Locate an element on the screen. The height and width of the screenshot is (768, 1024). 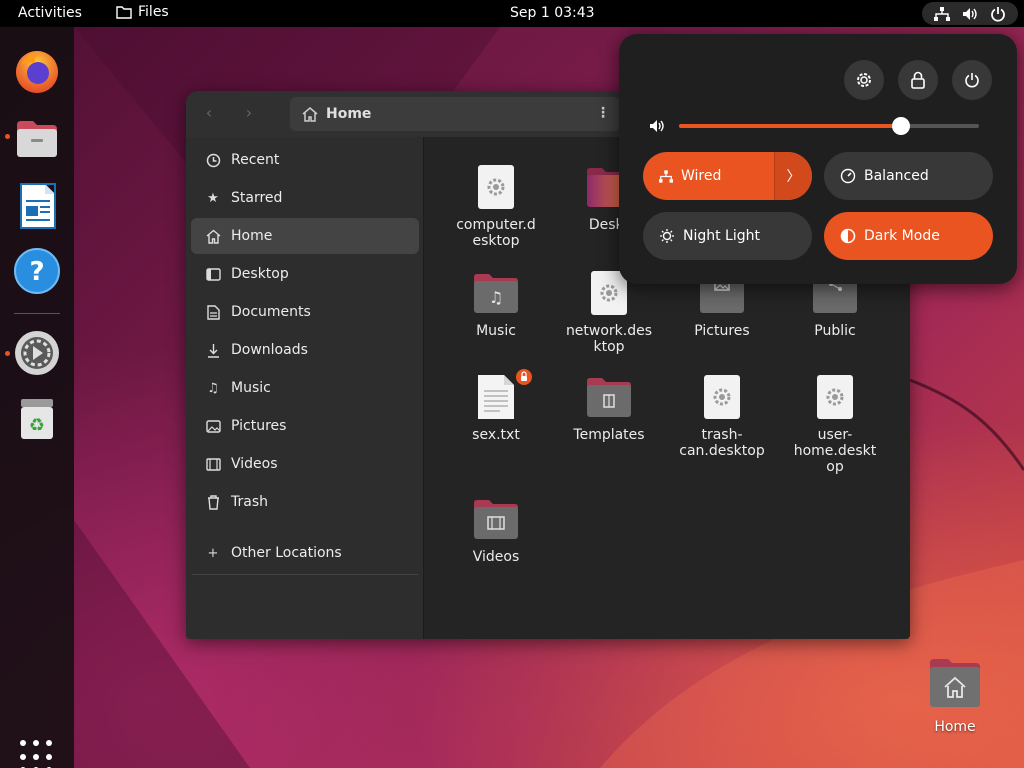
sidebar-item-desktop: Desktop is located at coordinates (305, 274).